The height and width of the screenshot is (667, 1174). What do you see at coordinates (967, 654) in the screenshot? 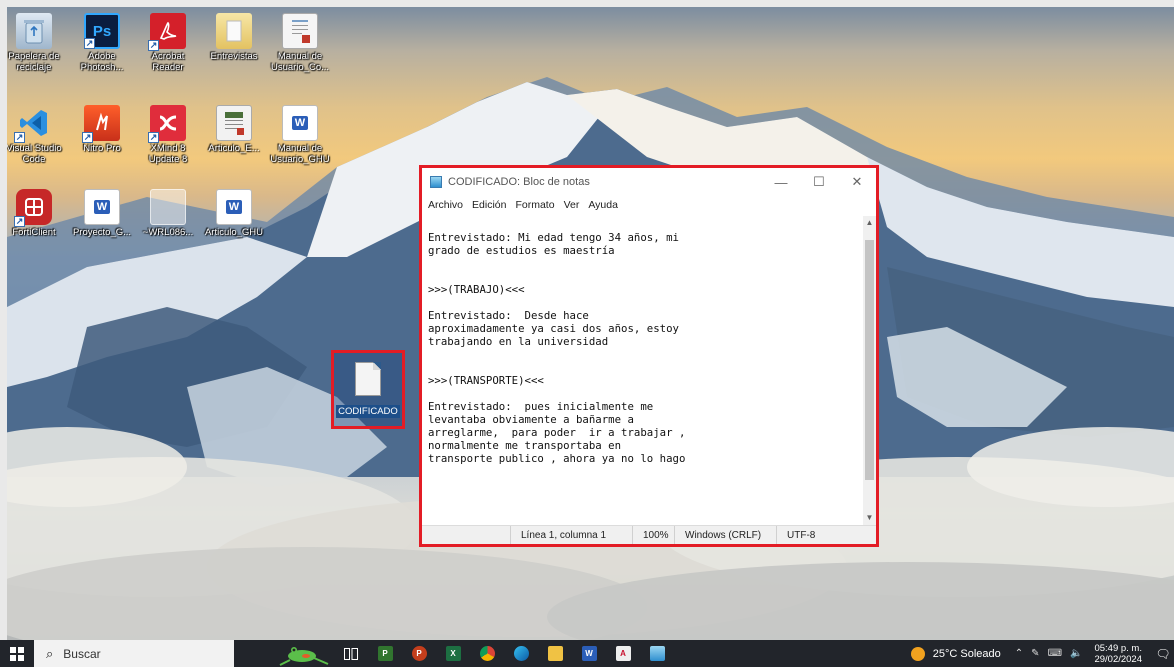
I see `weather-widget: 25°C Soleado` at bounding box center [967, 654].